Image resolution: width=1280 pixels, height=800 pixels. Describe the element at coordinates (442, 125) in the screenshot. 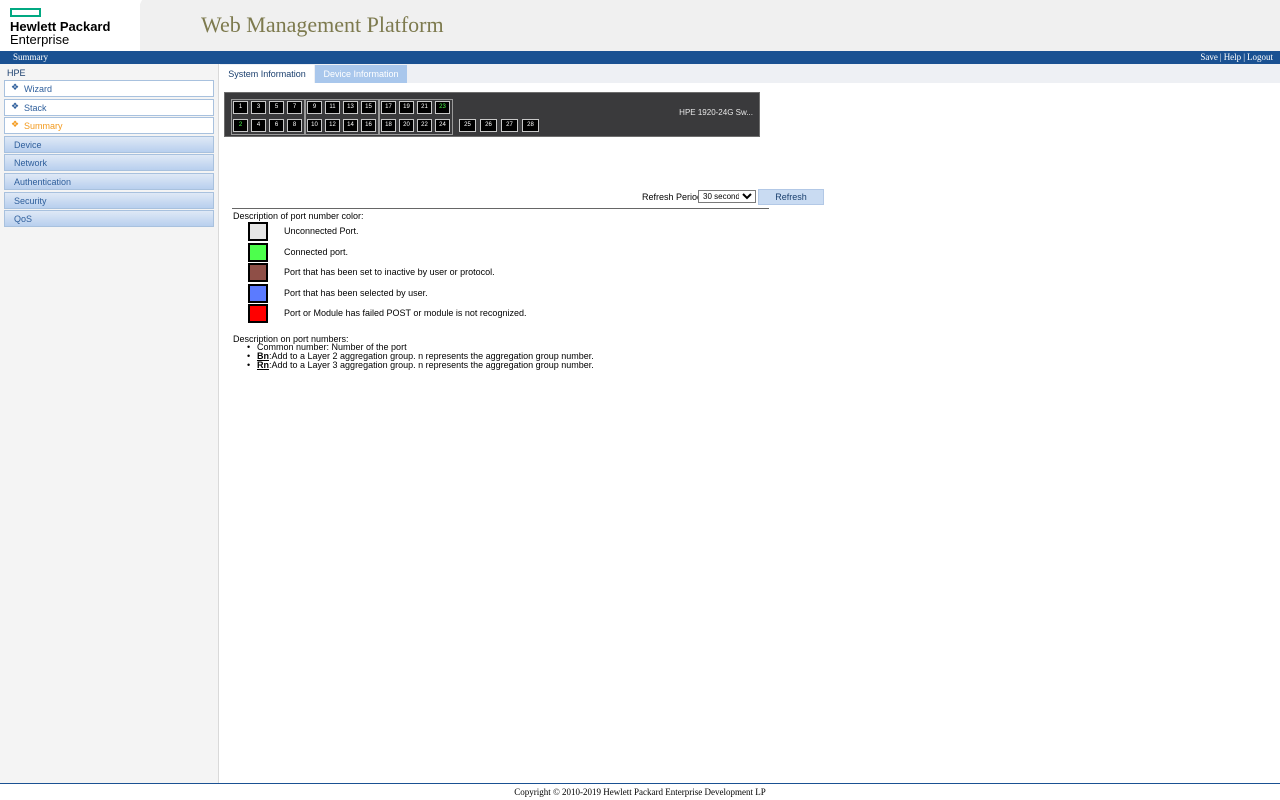

I see `port-24: 24` at that location.